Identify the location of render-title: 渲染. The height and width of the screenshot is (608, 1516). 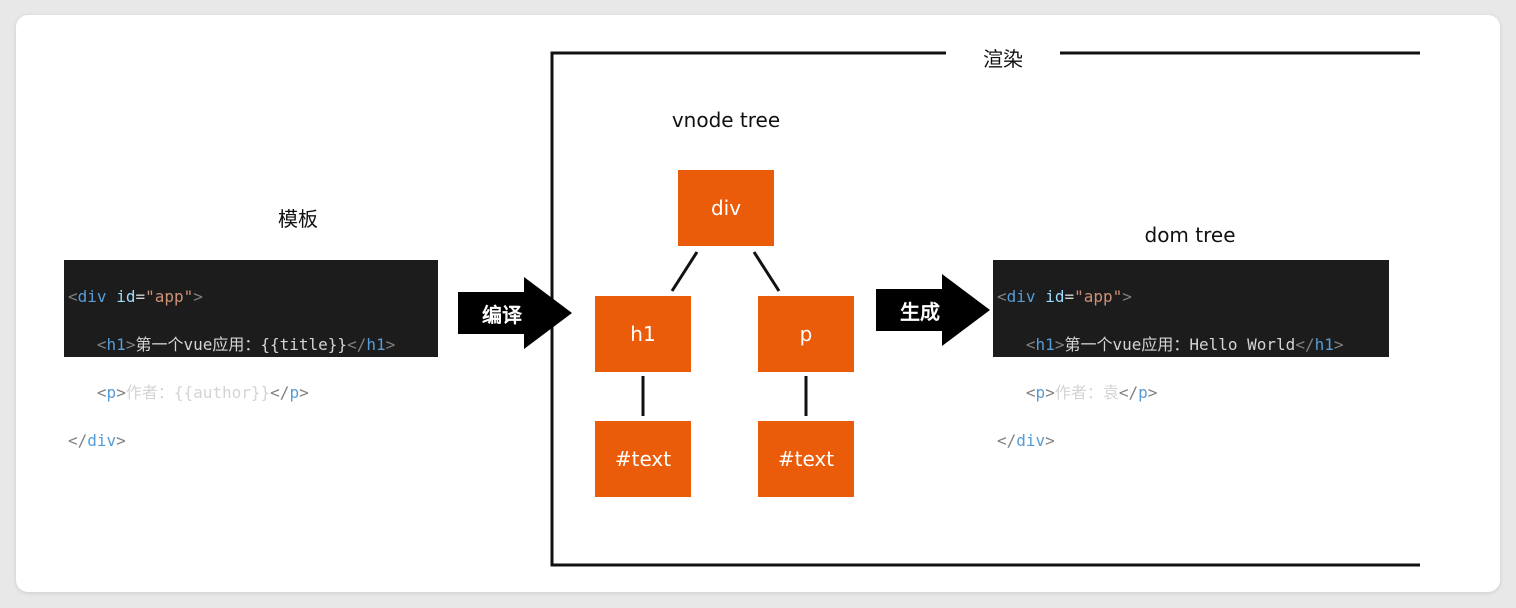
(1003, 59).